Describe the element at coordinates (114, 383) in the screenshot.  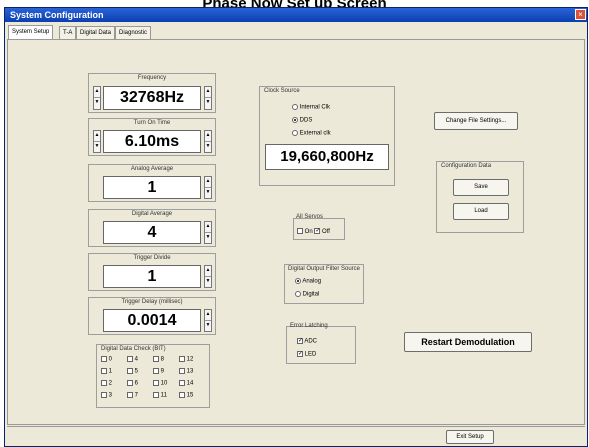
I see `bit-2-checkbox: 2` at that location.